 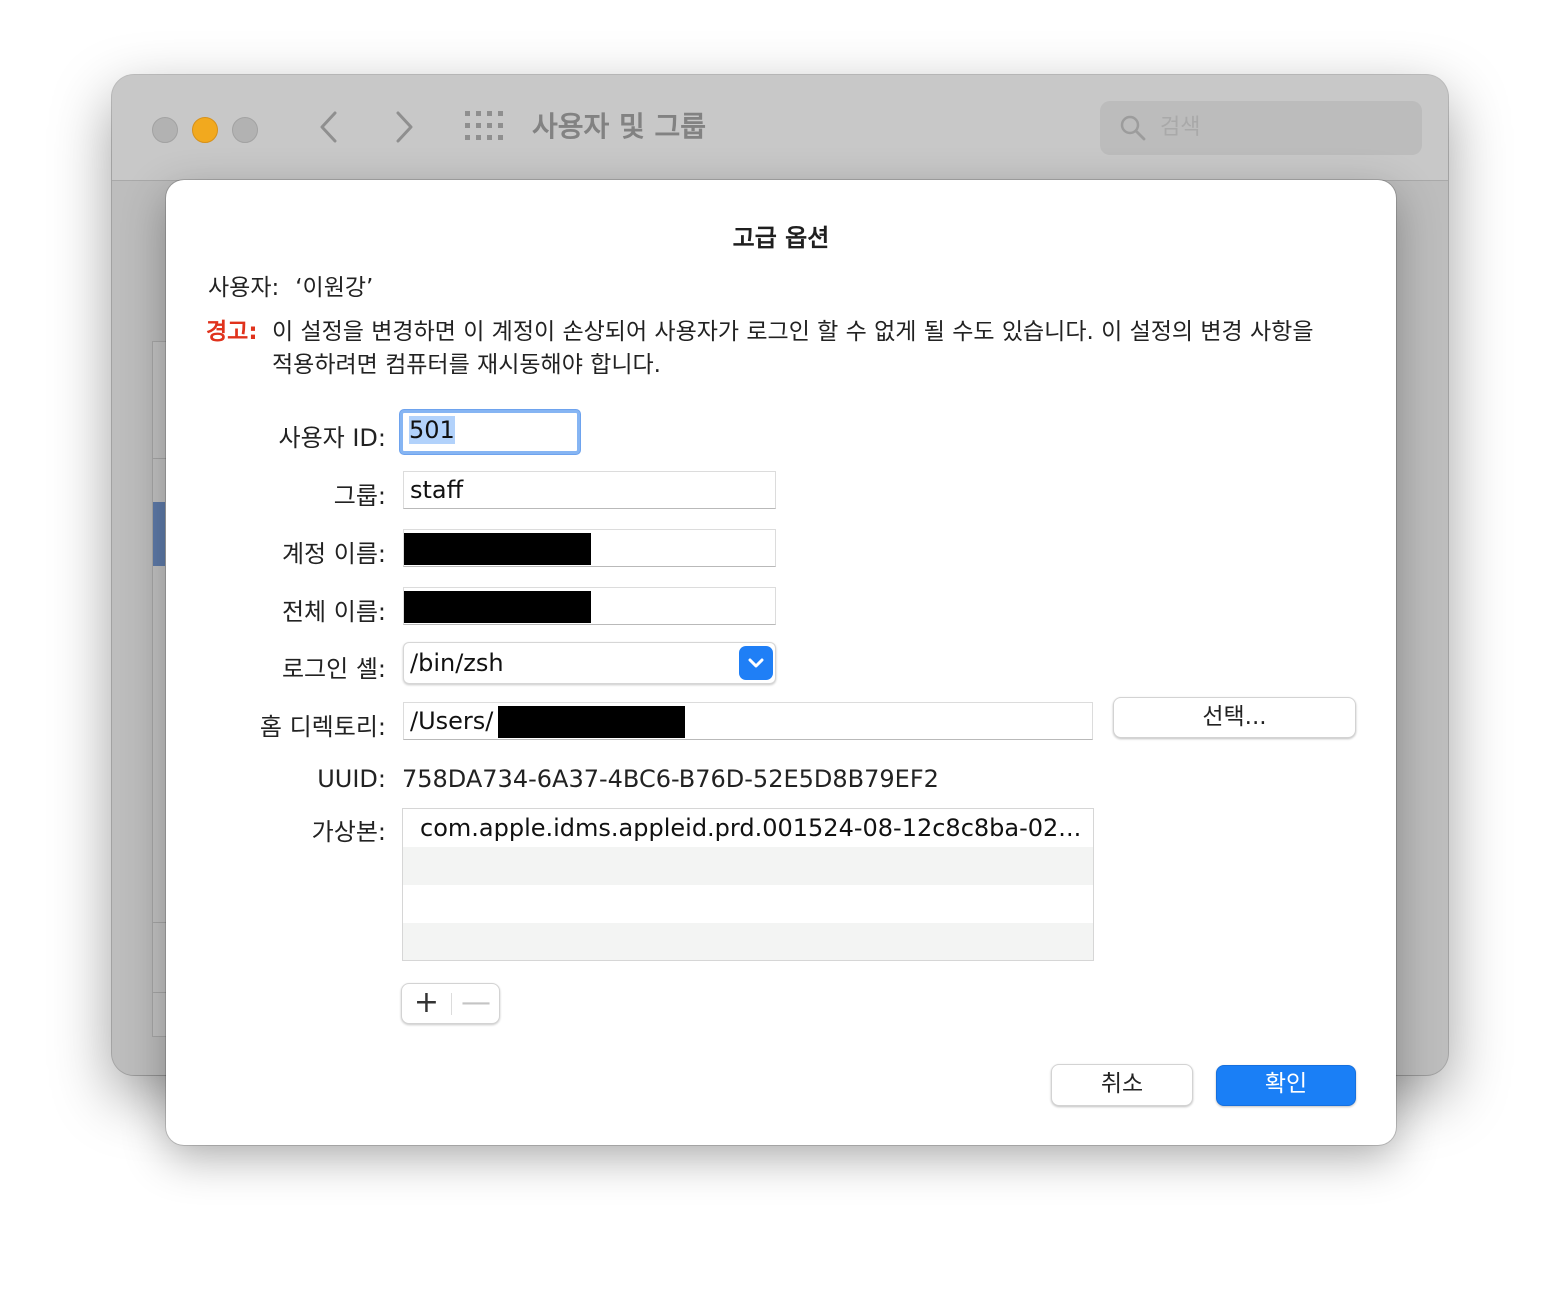 What do you see at coordinates (490, 432) in the screenshot?
I see `user-id-field: 501` at bounding box center [490, 432].